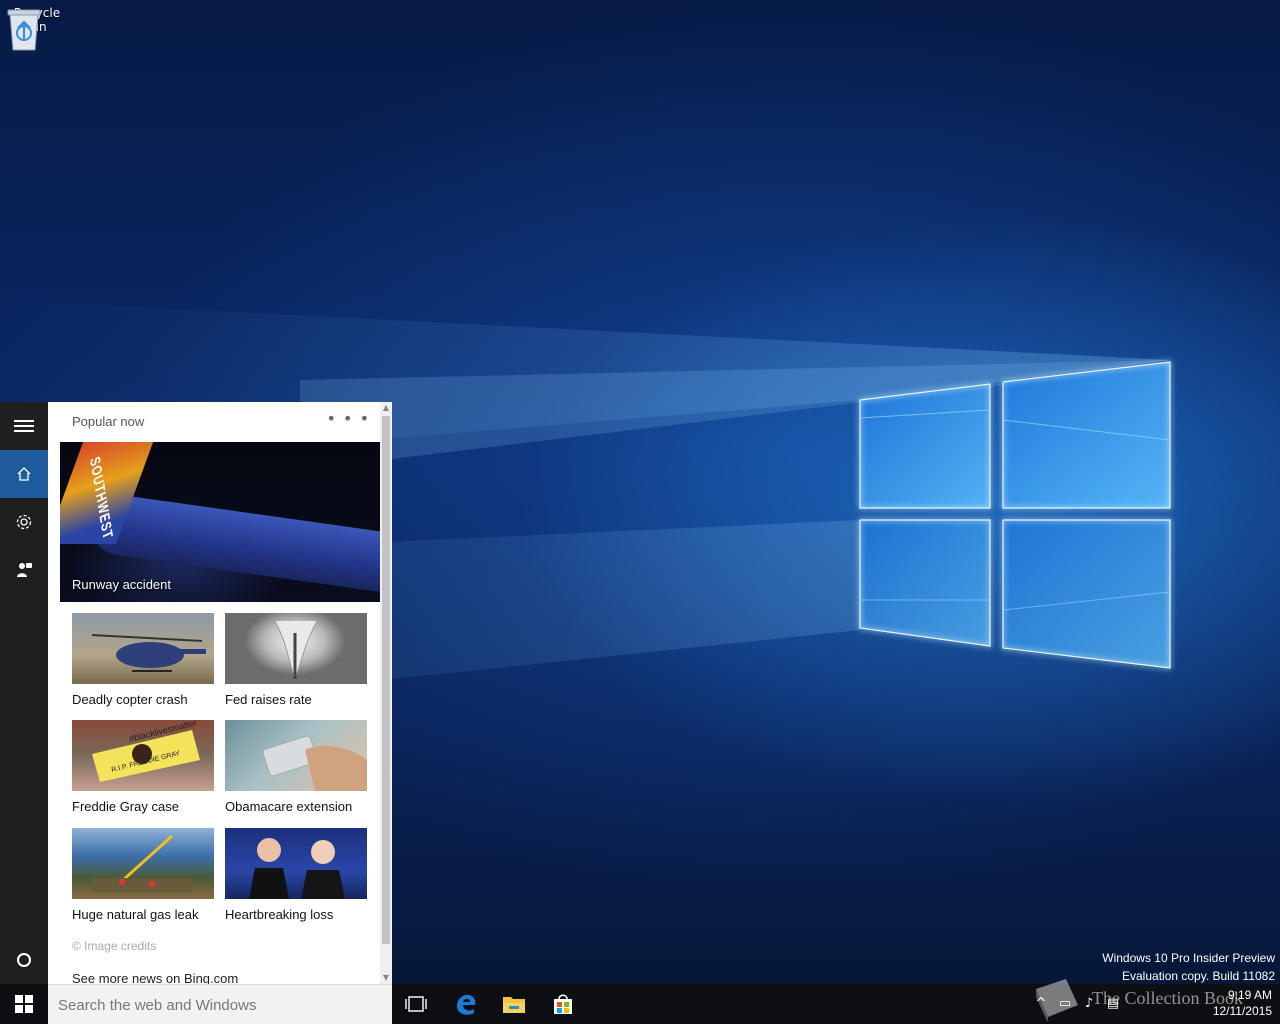 Image resolution: width=1280 pixels, height=1024 pixels. I want to click on brand-overlay-text: The Collection Book, so click(1167, 998).